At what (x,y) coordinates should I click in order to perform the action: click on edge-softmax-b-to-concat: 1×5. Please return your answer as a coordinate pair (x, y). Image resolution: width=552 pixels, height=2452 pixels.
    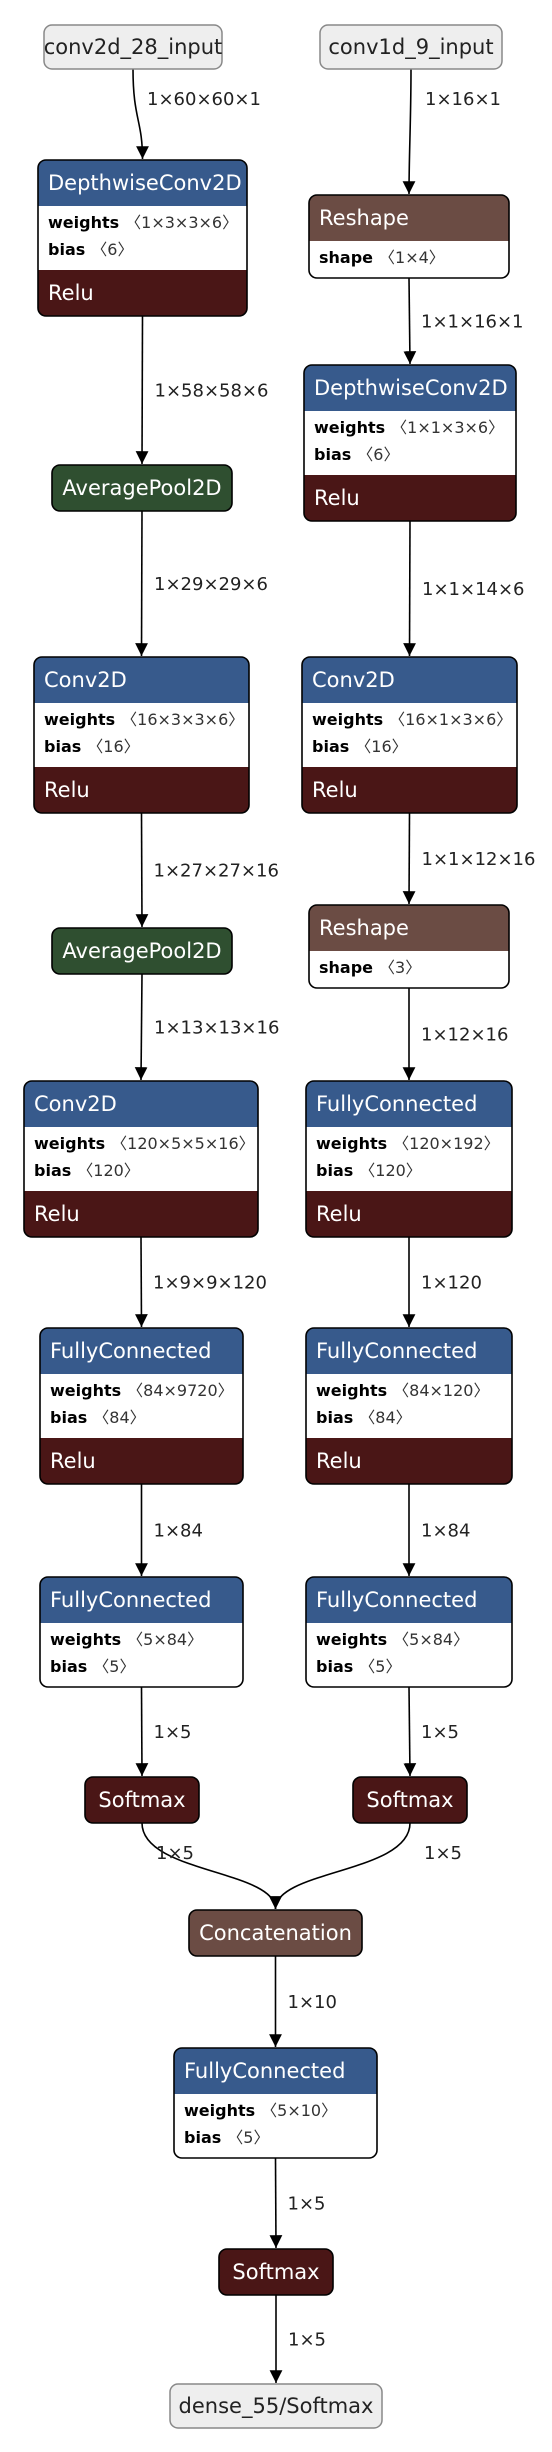
    Looking at the image, I should click on (365, 1866).